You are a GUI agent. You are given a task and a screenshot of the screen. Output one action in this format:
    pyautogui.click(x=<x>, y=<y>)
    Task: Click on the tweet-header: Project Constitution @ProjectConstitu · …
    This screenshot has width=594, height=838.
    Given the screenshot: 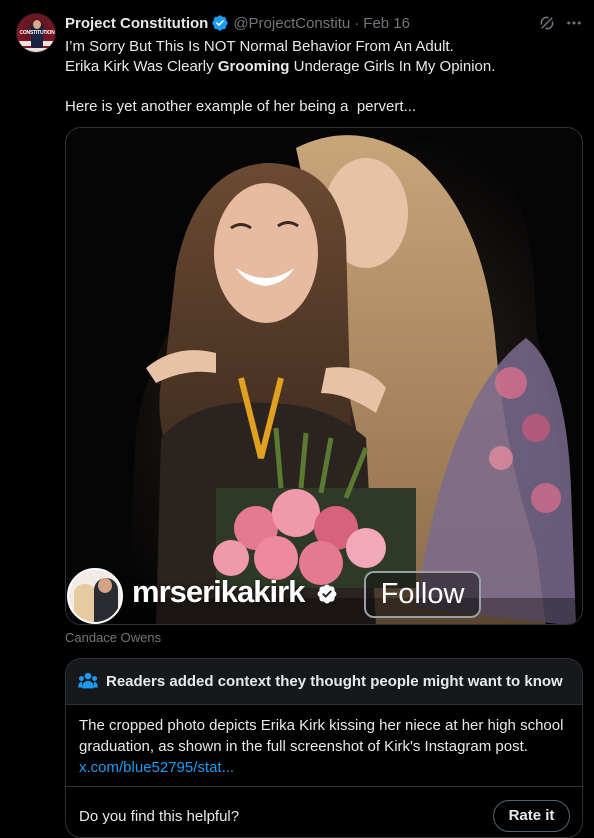 What is the action you would take?
    pyautogui.click(x=237, y=23)
    